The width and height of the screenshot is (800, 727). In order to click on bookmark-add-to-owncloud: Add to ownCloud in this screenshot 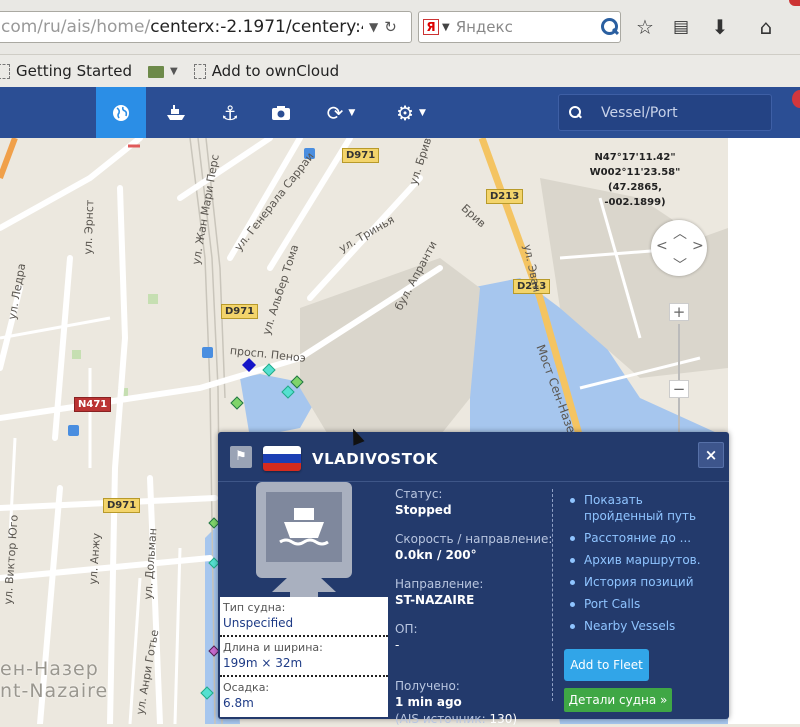, I will do `click(266, 71)`.